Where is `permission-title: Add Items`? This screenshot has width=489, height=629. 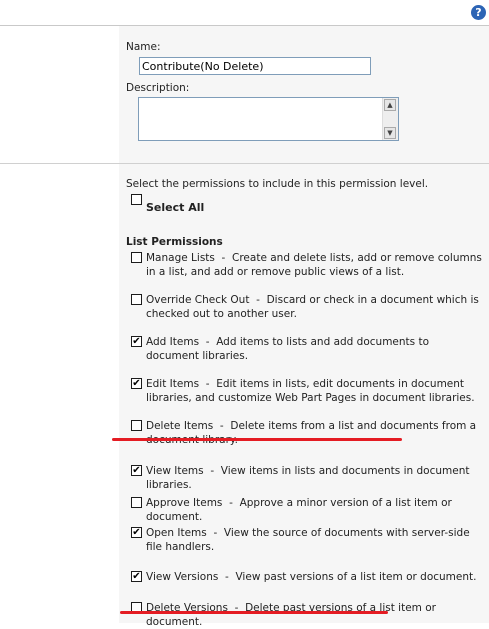
permission-title: Add Items is located at coordinates (173, 342).